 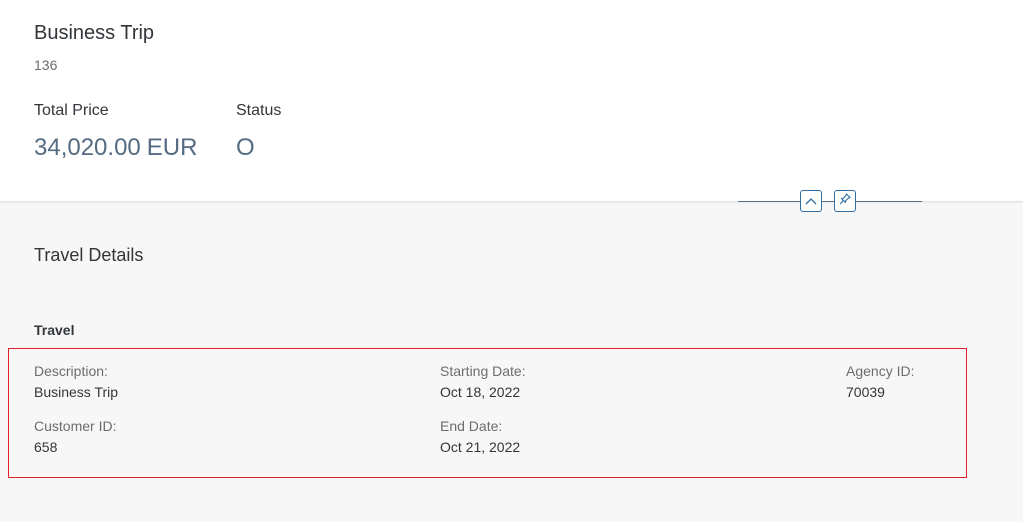 What do you see at coordinates (480, 447) in the screenshot?
I see `field-value: Oct 21, 2022` at bounding box center [480, 447].